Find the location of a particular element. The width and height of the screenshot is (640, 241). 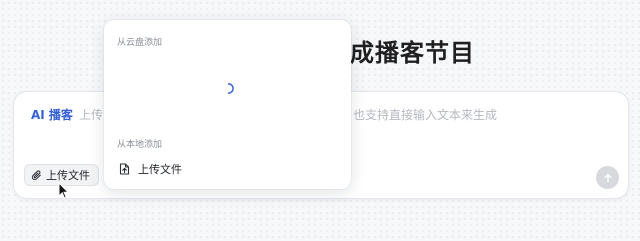

send-button is located at coordinates (607, 177).